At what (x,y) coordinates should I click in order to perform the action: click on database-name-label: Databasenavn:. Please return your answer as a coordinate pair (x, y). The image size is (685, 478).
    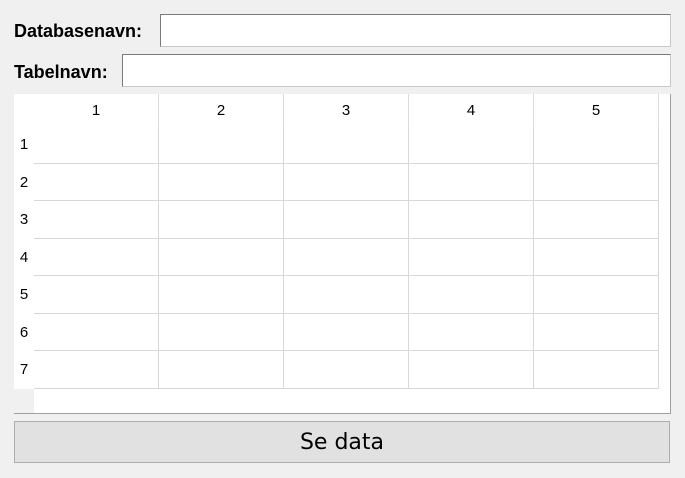
    Looking at the image, I should click on (78, 31).